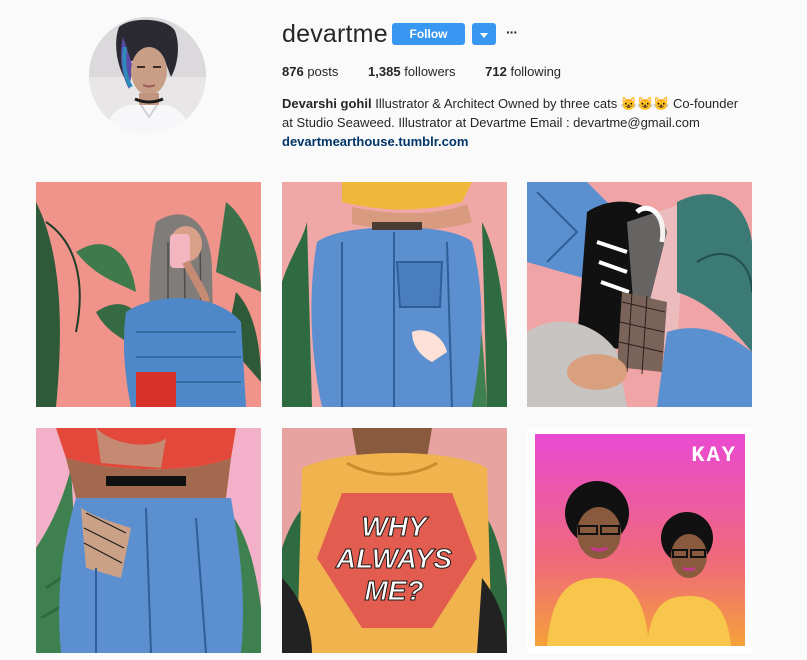  I want to click on full-name: Devarshi gohil, so click(327, 103).